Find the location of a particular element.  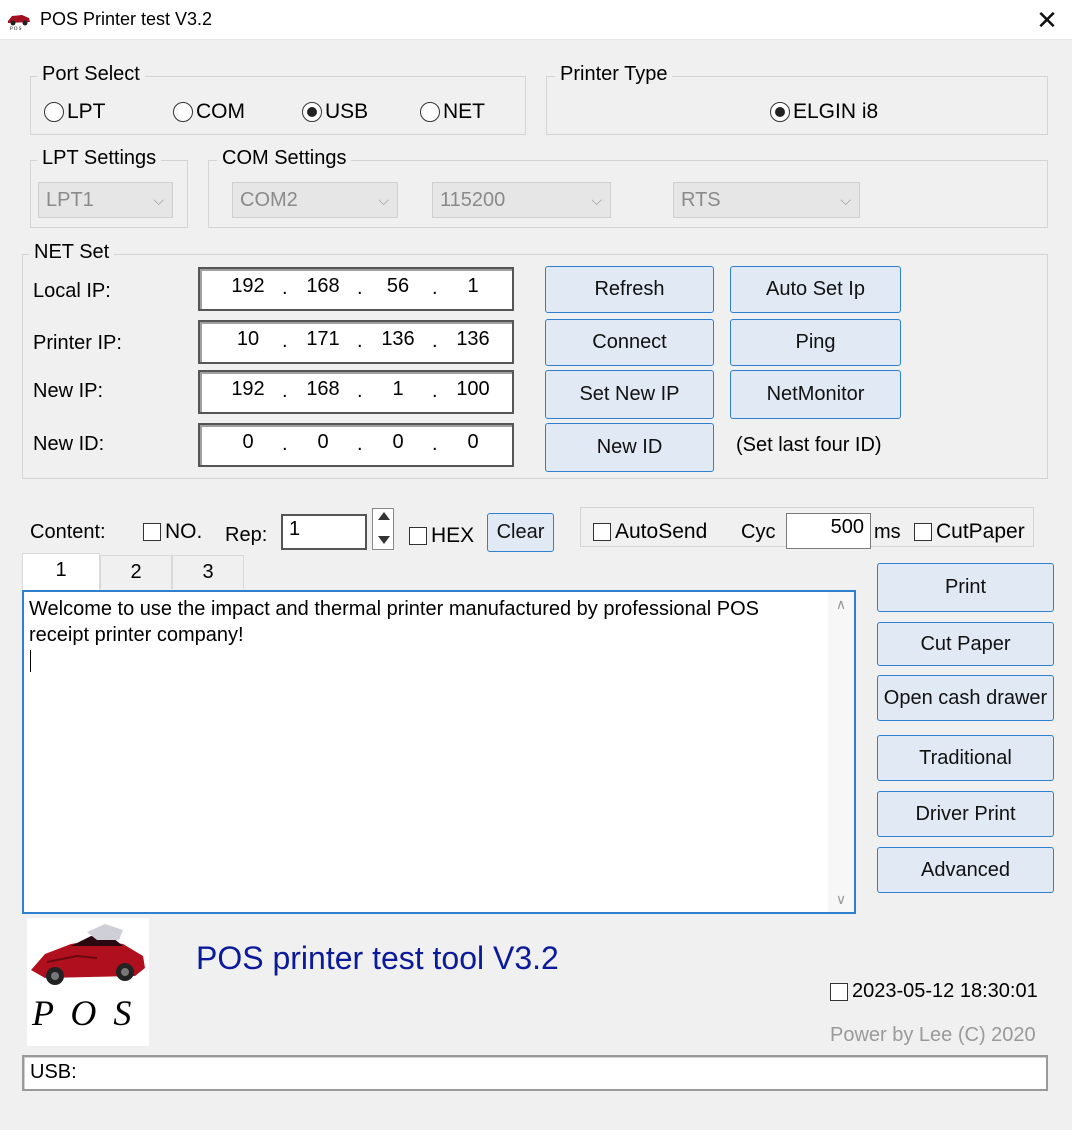

tab-3: 3 is located at coordinates (208, 572).